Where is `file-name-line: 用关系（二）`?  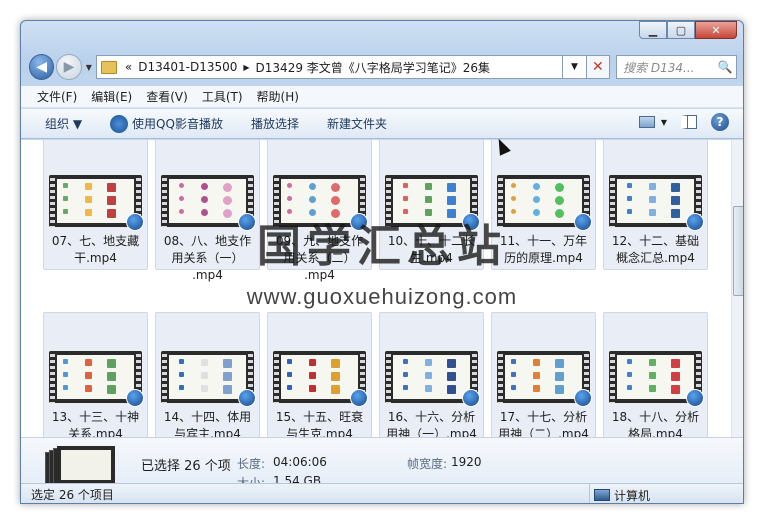
file-name-line: 用关系（二） is located at coordinates (319, 258).